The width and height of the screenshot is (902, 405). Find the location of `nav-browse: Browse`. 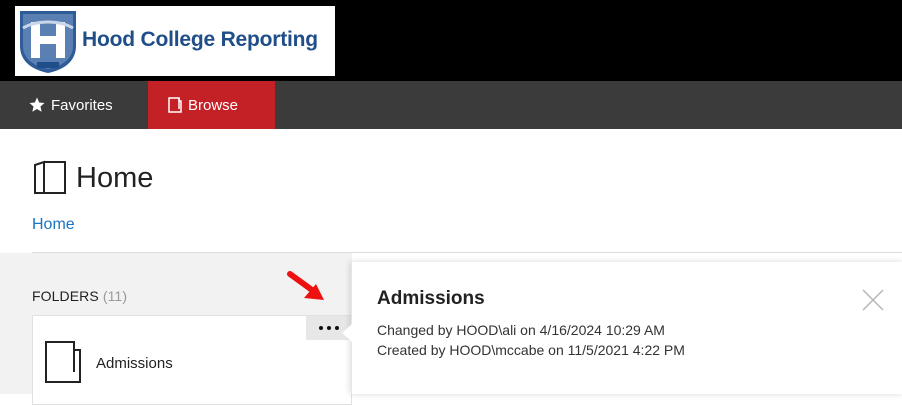

nav-browse: Browse is located at coordinates (211, 105).